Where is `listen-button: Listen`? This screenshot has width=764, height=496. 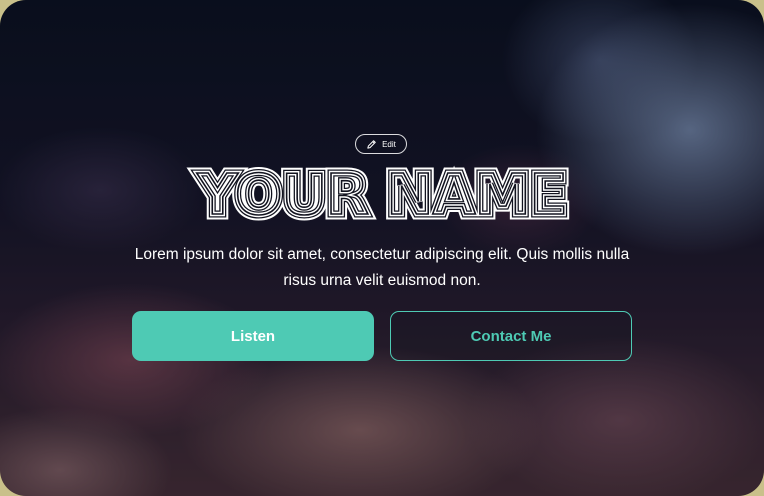
listen-button: Listen is located at coordinates (253, 336).